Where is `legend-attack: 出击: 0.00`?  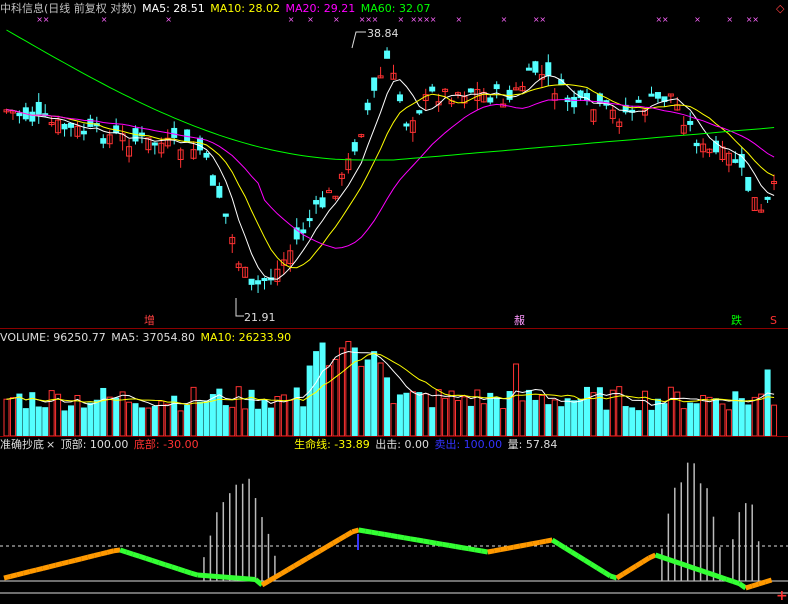 legend-attack: 出击: 0.00 is located at coordinates (402, 444).